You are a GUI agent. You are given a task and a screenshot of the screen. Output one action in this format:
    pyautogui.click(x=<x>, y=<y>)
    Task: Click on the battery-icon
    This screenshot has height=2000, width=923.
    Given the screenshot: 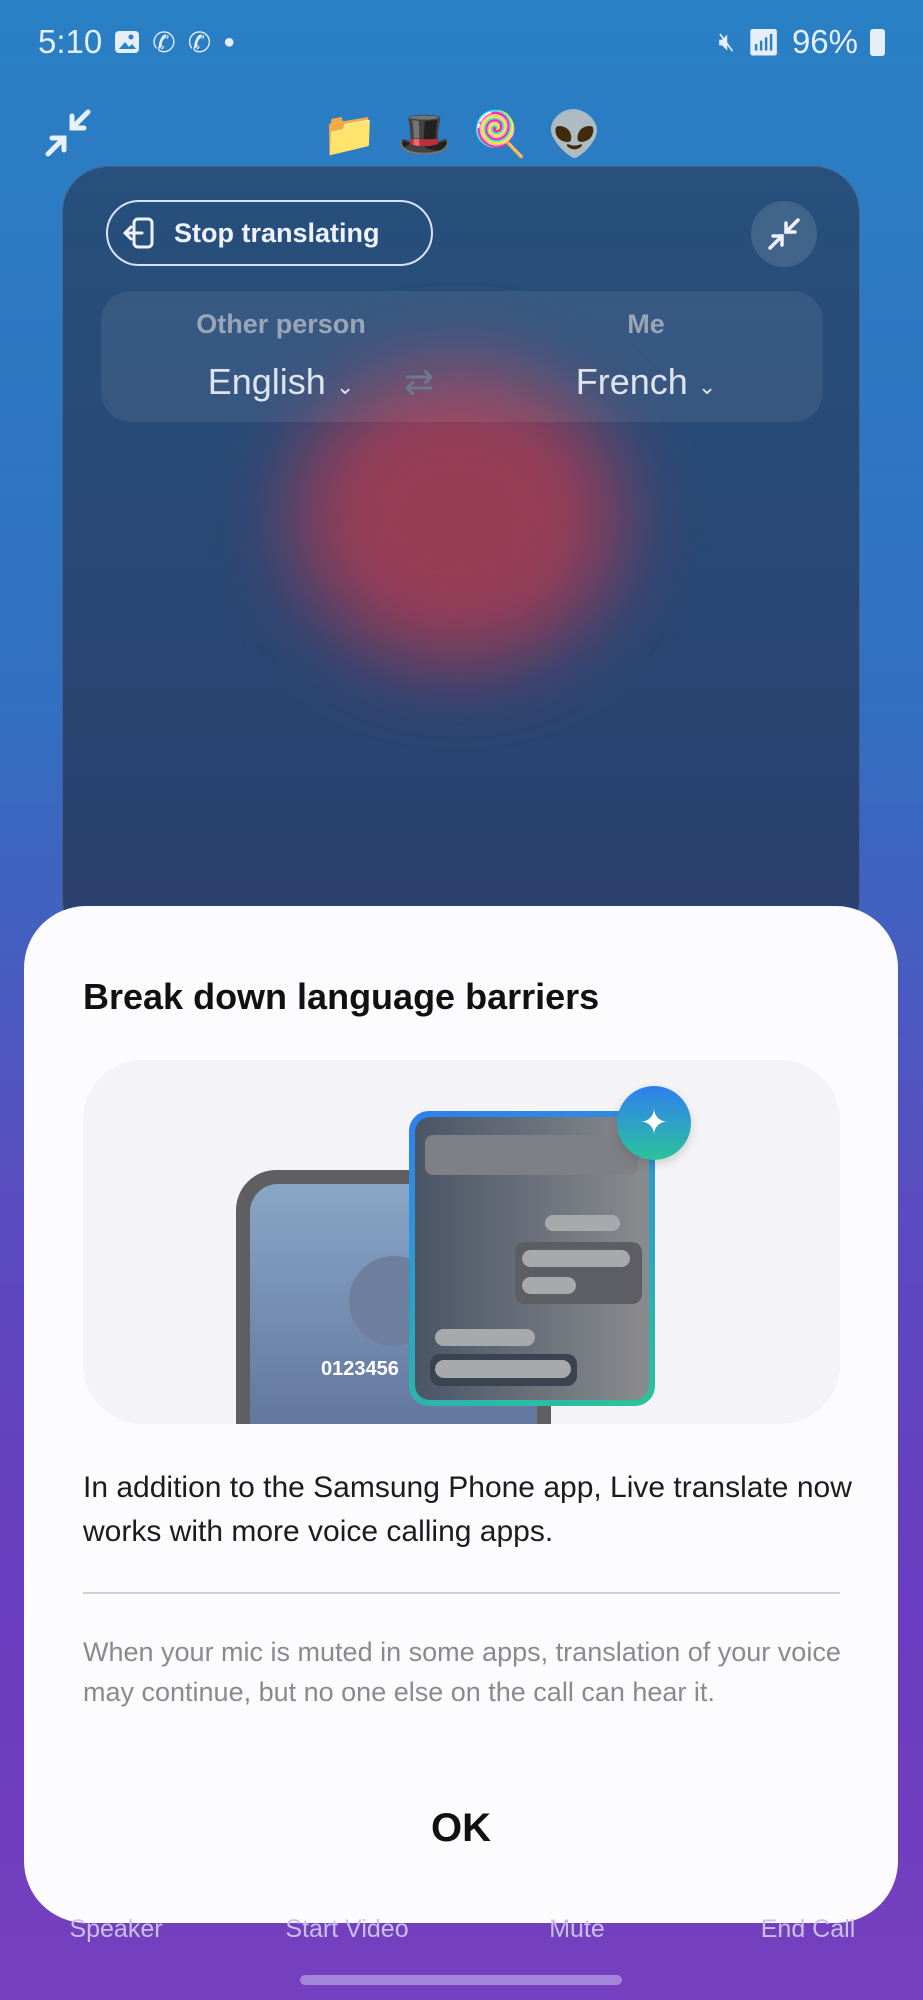 What is the action you would take?
    pyautogui.click(x=877, y=42)
    